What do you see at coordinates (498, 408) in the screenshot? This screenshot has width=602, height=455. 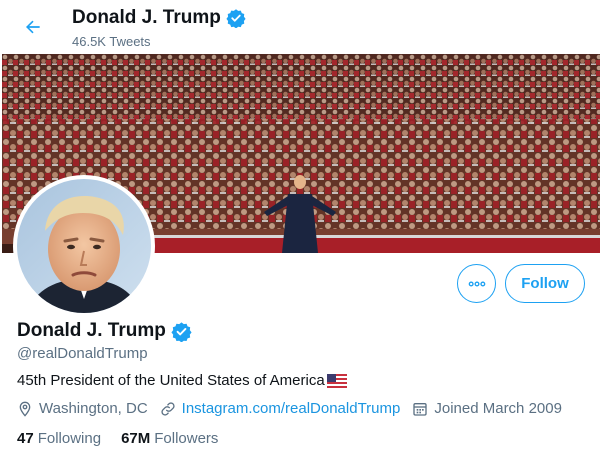 I see `joined-text: Joined March 2009` at bounding box center [498, 408].